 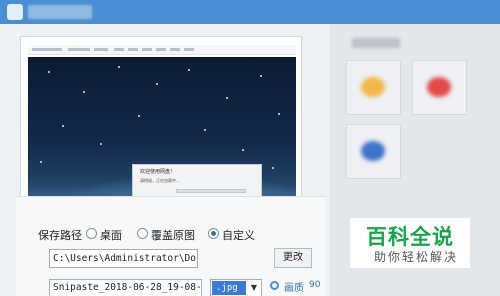 What do you see at coordinates (211, 191) in the screenshot?
I see `welcome-progress-bar` at bounding box center [211, 191].